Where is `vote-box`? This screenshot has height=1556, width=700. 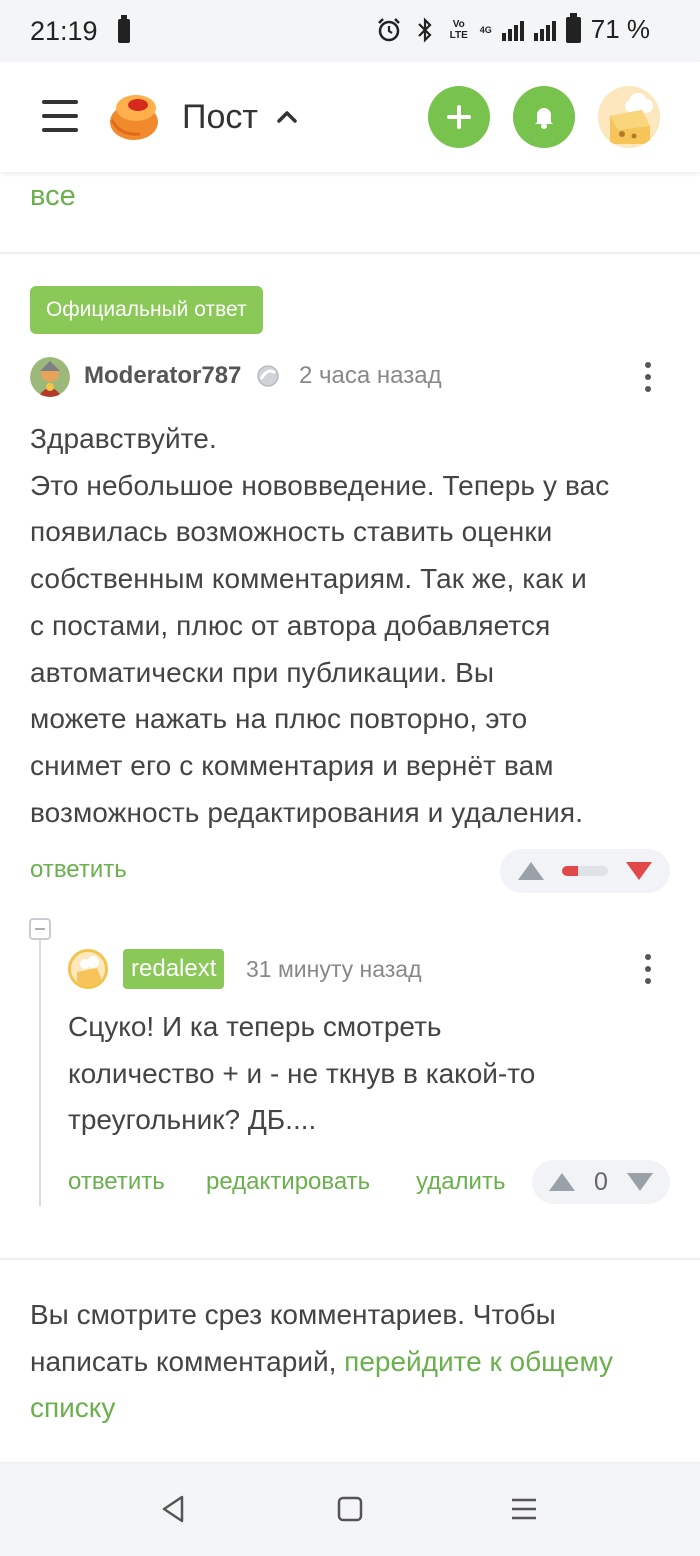 vote-box is located at coordinates (585, 871).